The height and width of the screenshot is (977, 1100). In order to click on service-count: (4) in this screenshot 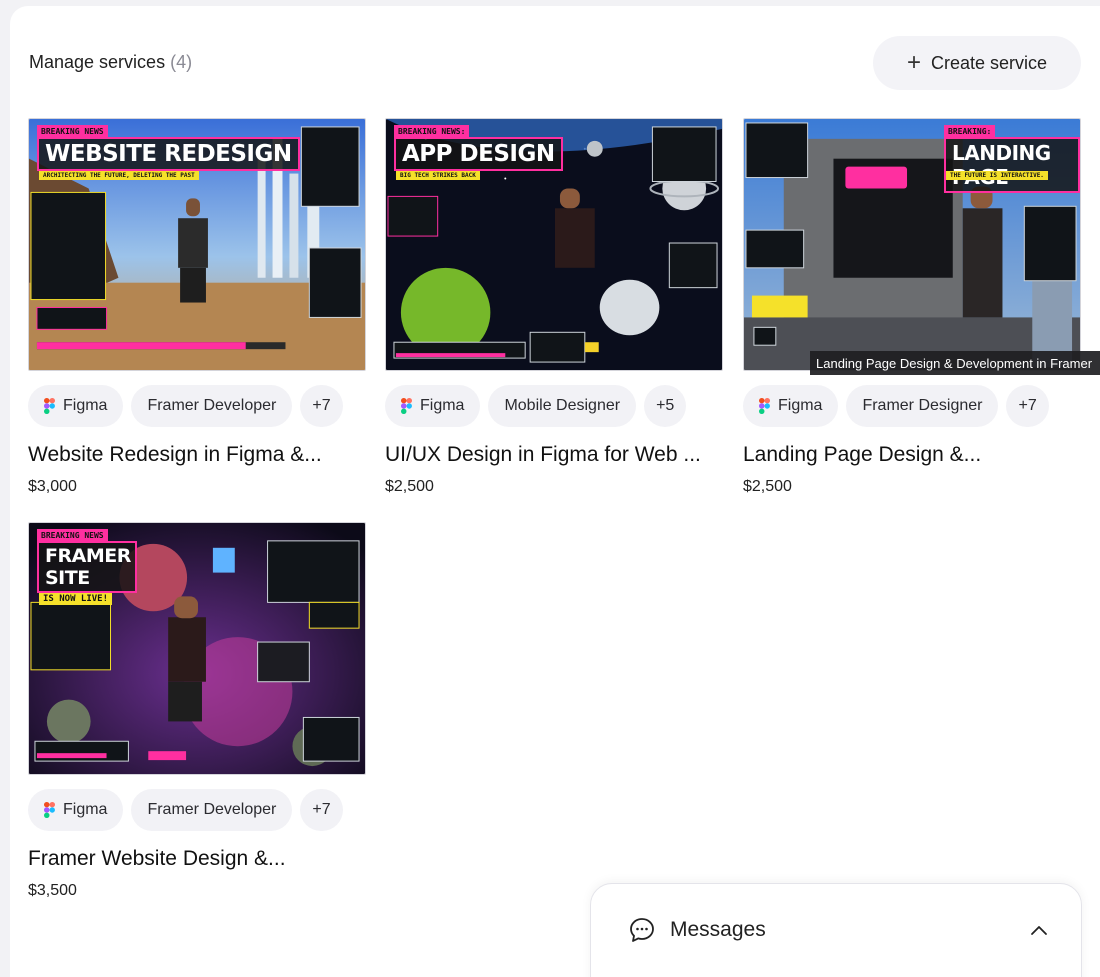, I will do `click(181, 62)`.